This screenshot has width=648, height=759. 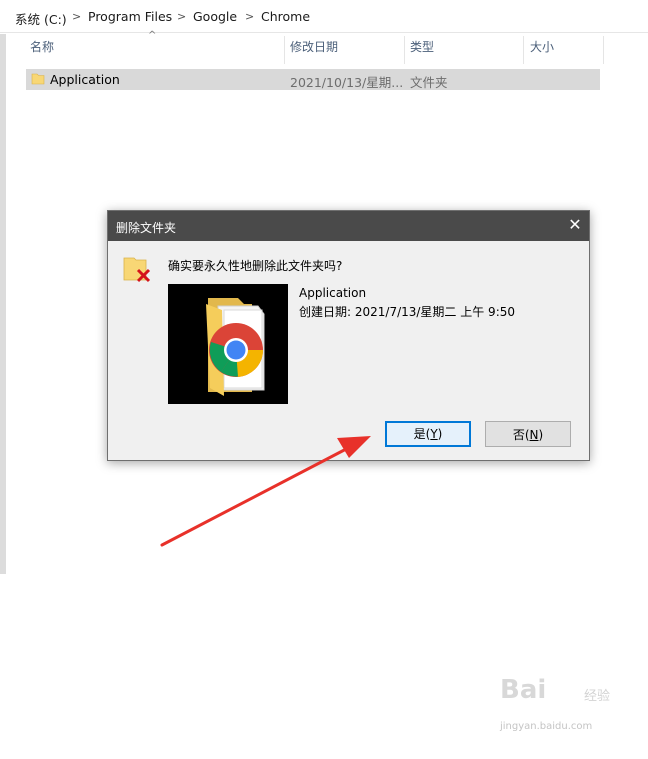 What do you see at coordinates (597, 696) in the screenshot?
I see `watermark-jingyan: 经验` at bounding box center [597, 696].